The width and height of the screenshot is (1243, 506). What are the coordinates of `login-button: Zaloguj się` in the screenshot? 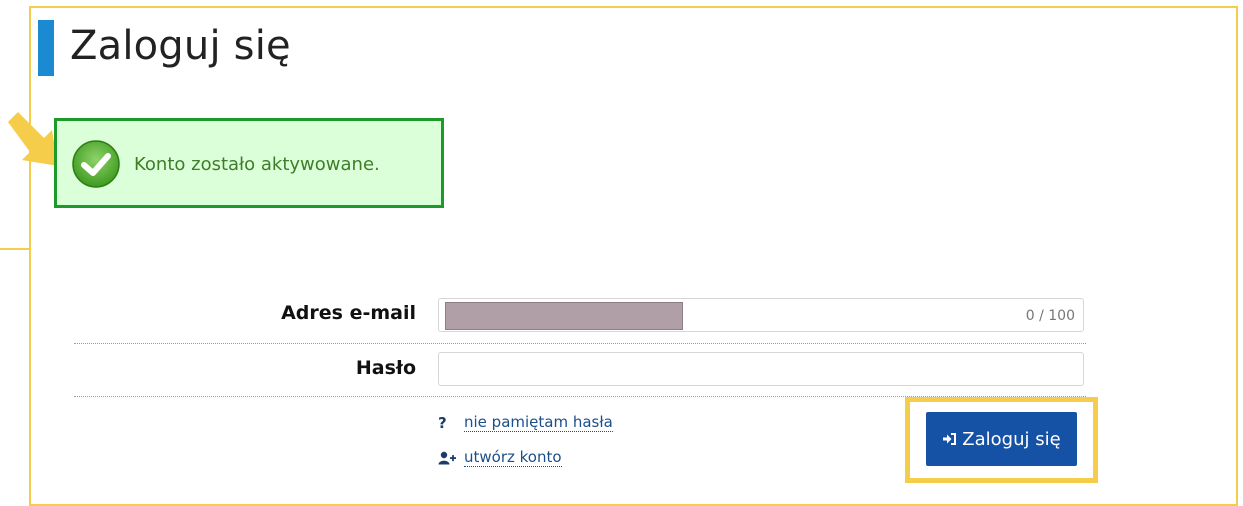 It's located at (1001, 439).